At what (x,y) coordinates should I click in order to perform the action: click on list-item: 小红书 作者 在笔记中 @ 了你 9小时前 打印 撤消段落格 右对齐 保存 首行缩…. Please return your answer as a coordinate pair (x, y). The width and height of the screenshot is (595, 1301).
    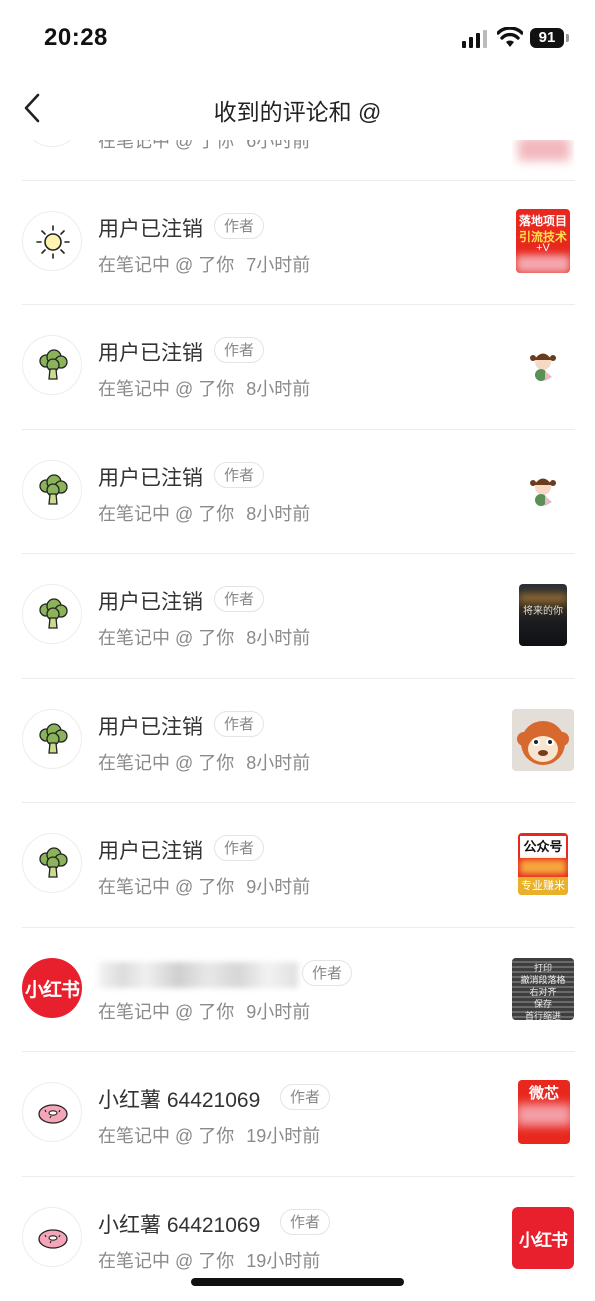
    Looking at the image, I should click on (297, 990).